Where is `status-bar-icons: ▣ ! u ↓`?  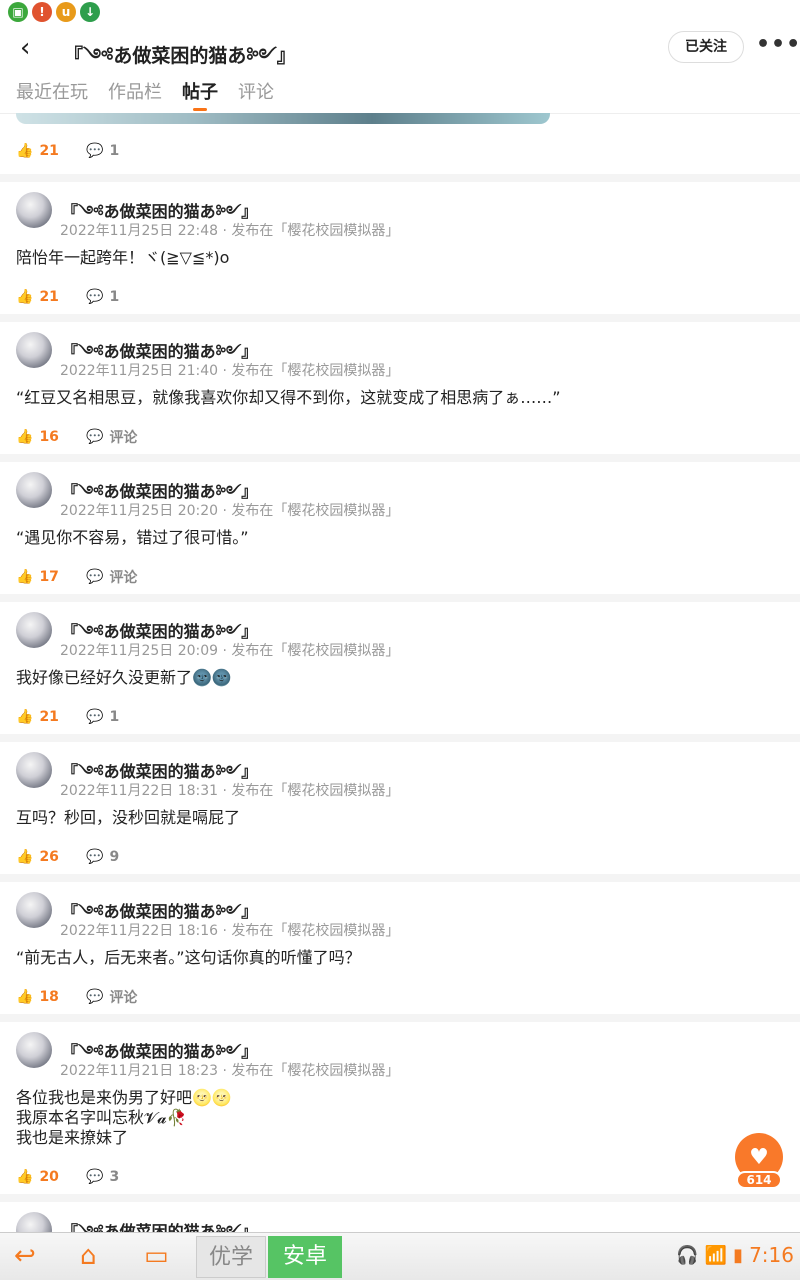 status-bar-icons: ▣ ! u ↓ is located at coordinates (54, 12).